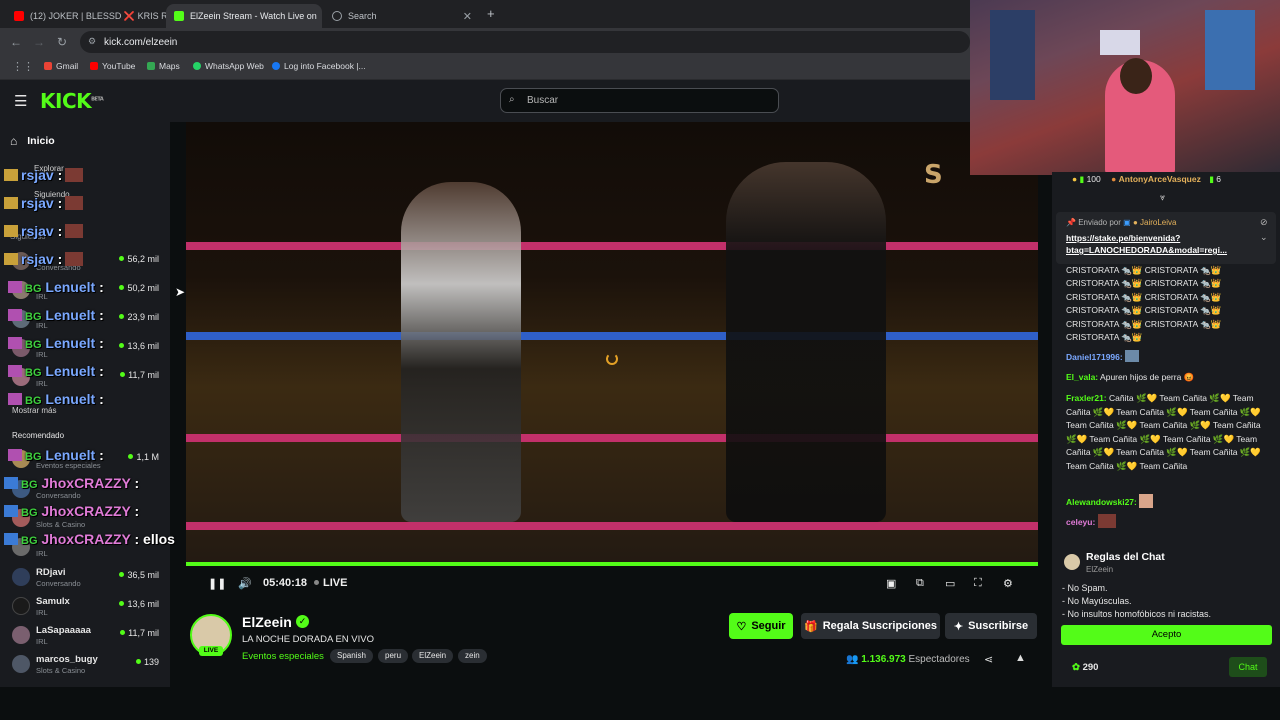 This screenshot has width=1280, height=720. What do you see at coordinates (39, 42) in the screenshot?
I see `forward-arrow-icon: →` at bounding box center [39, 42].